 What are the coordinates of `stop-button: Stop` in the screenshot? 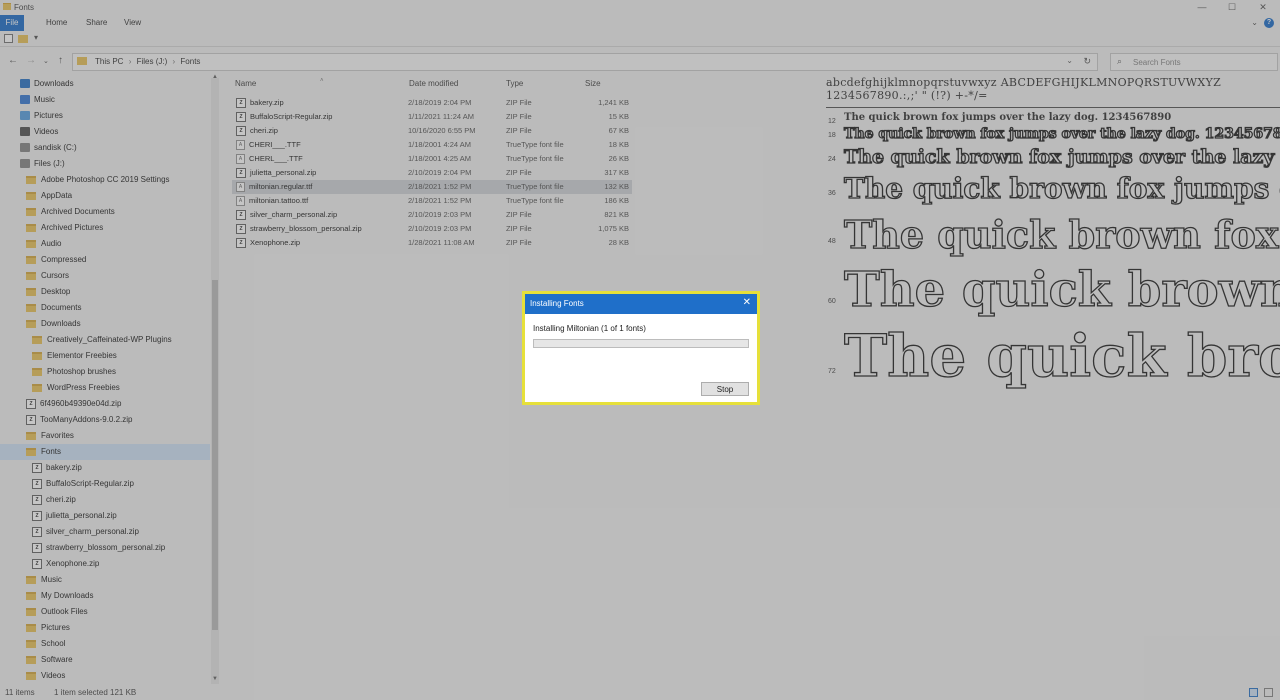 It's located at (725, 389).